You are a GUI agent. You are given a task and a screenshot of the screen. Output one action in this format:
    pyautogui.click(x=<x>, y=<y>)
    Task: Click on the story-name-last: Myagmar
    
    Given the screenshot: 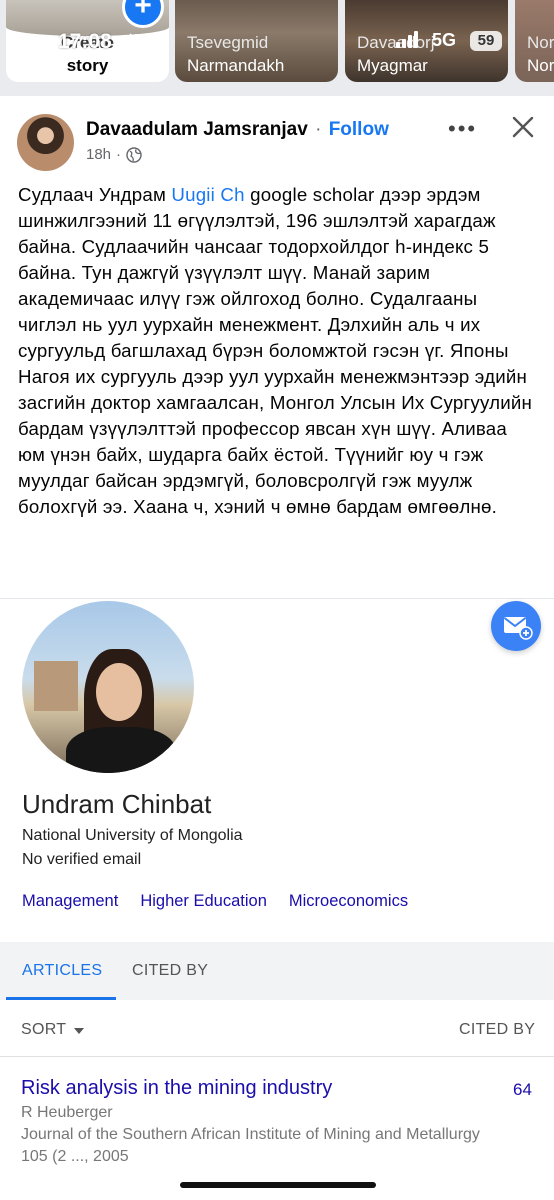 What is the action you would take?
    pyautogui.click(x=392, y=65)
    